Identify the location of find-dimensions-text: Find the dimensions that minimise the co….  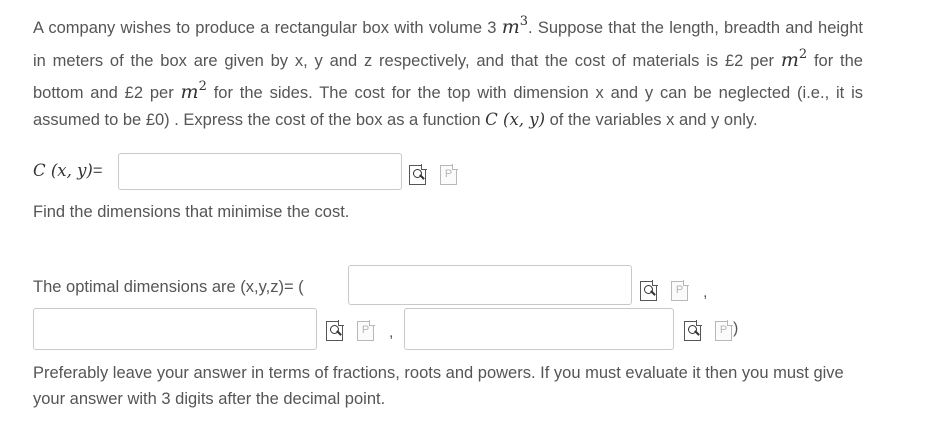
(191, 212).